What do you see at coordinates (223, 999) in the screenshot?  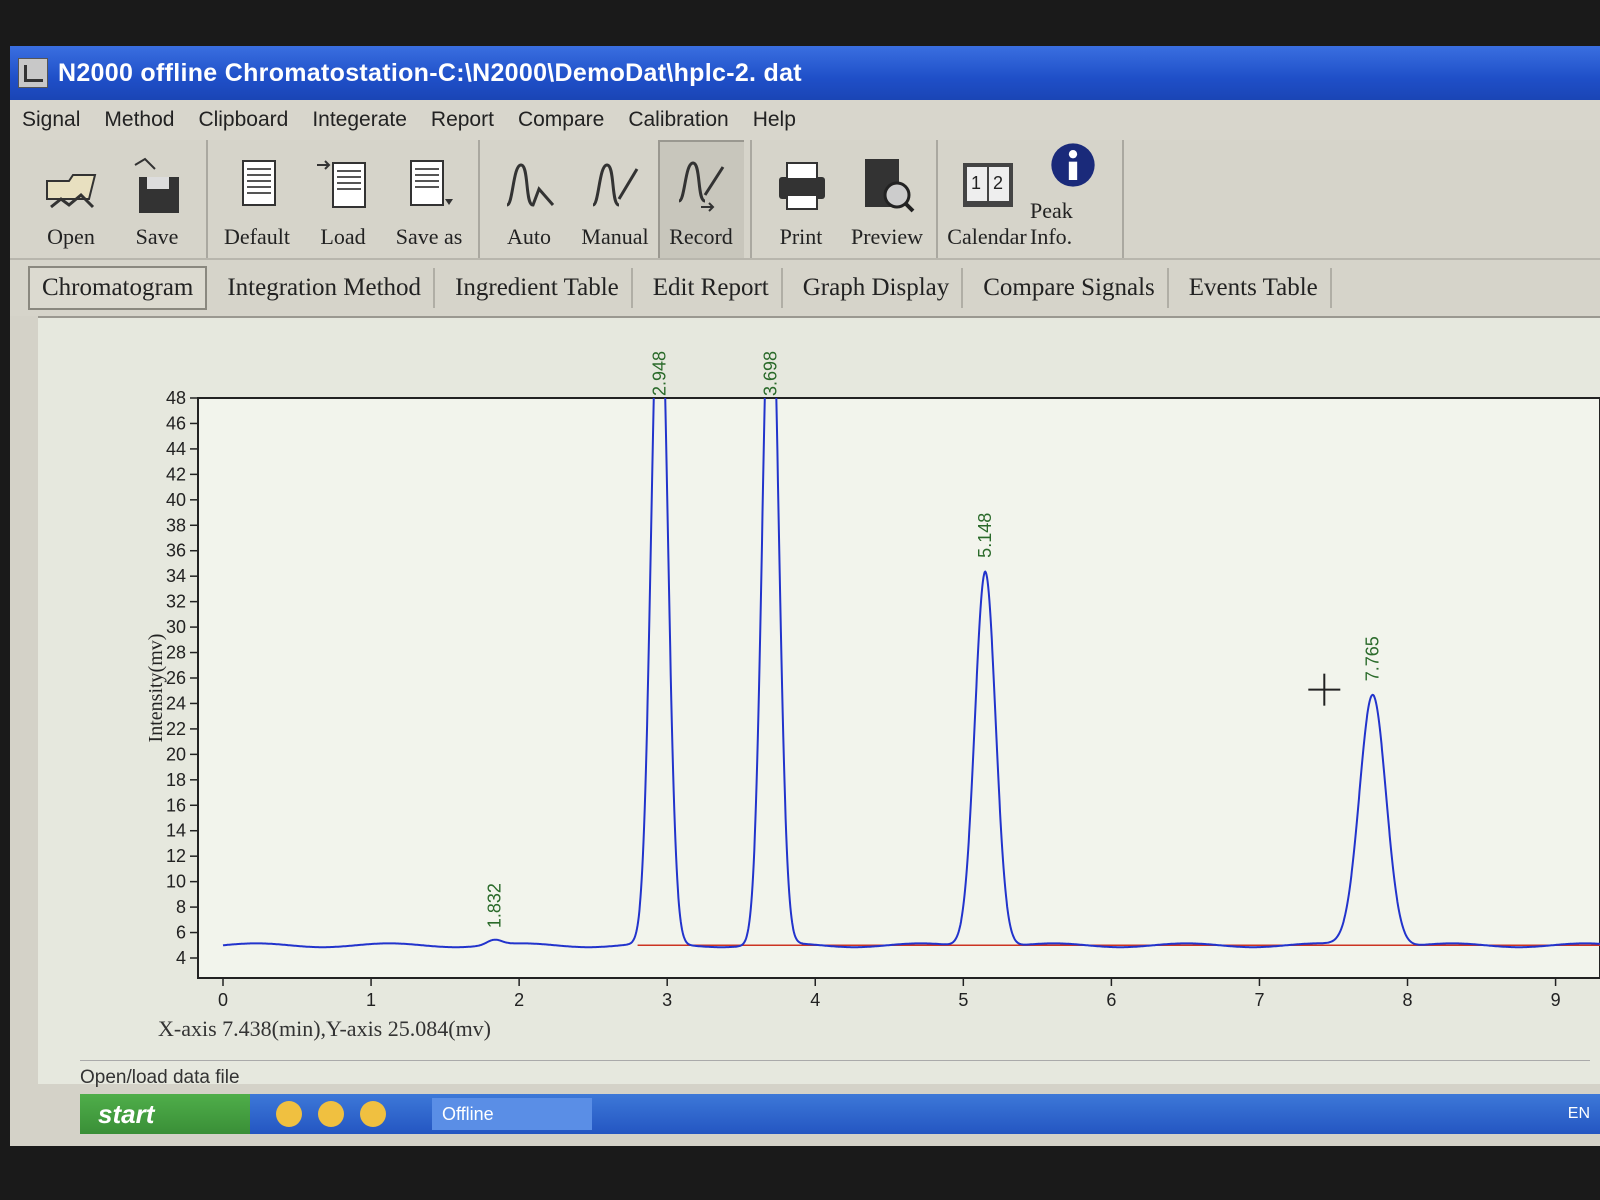 I see `x-tick-label: 0` at bounding box center [223, 999].